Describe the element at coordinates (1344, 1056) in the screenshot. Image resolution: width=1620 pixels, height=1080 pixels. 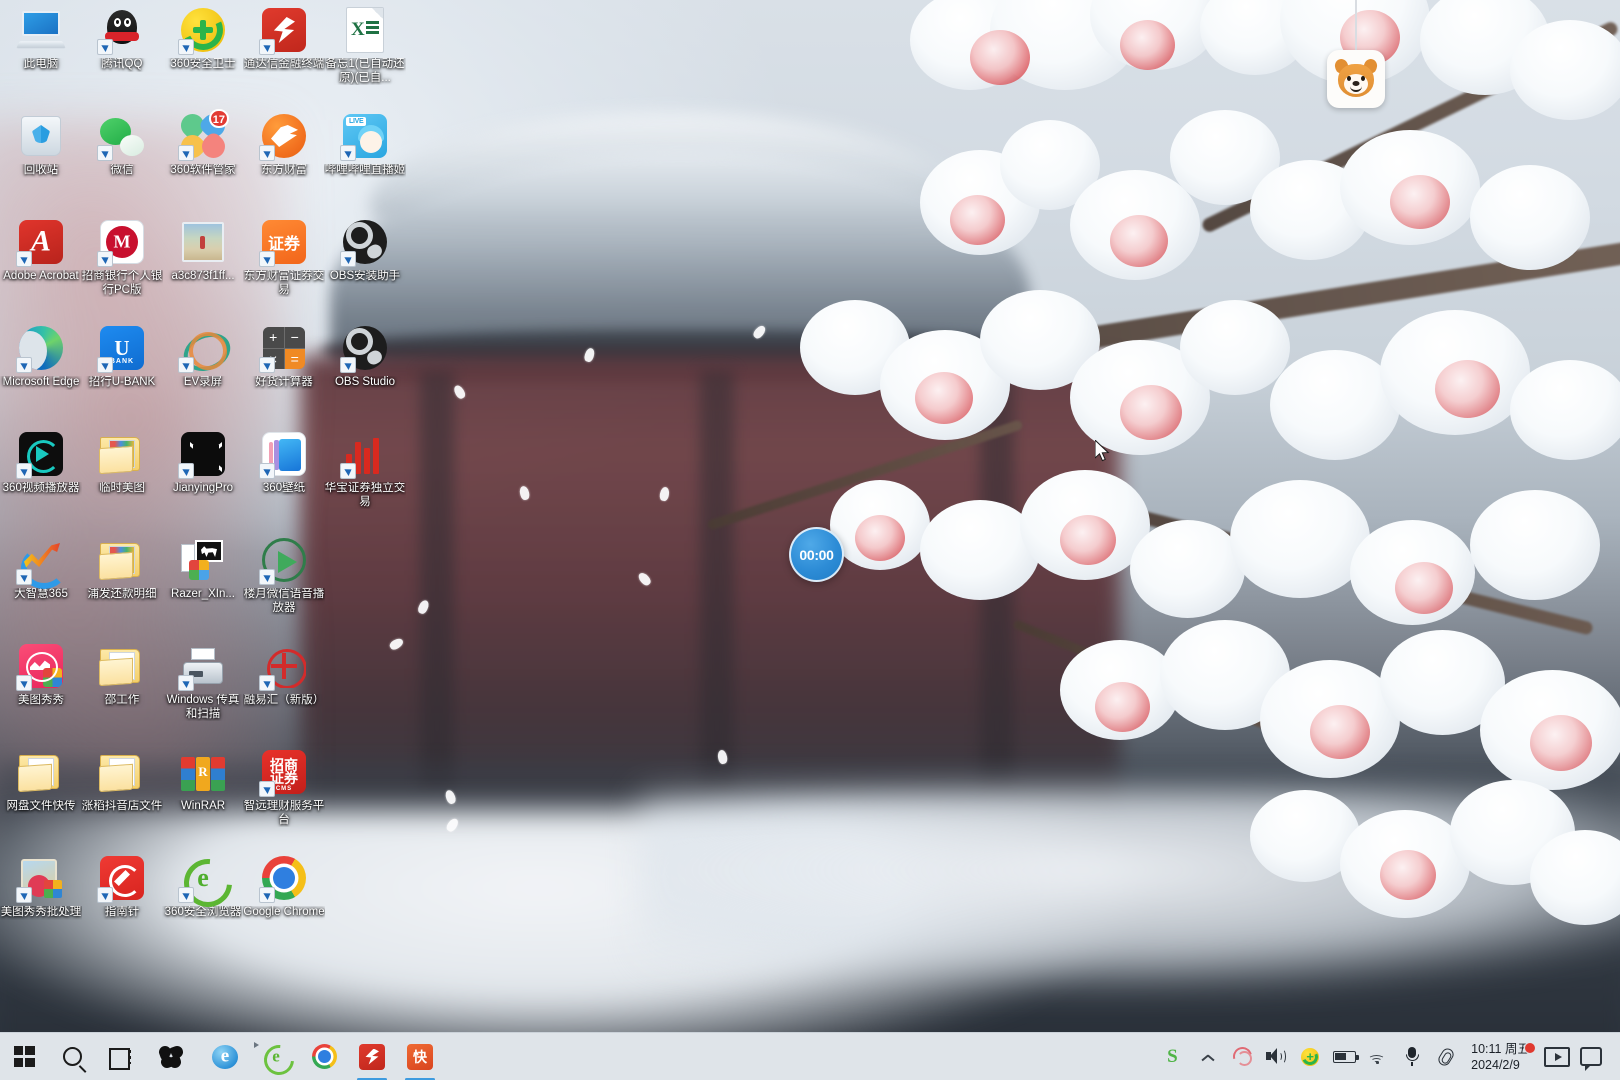
I see `battery-button` at that location.